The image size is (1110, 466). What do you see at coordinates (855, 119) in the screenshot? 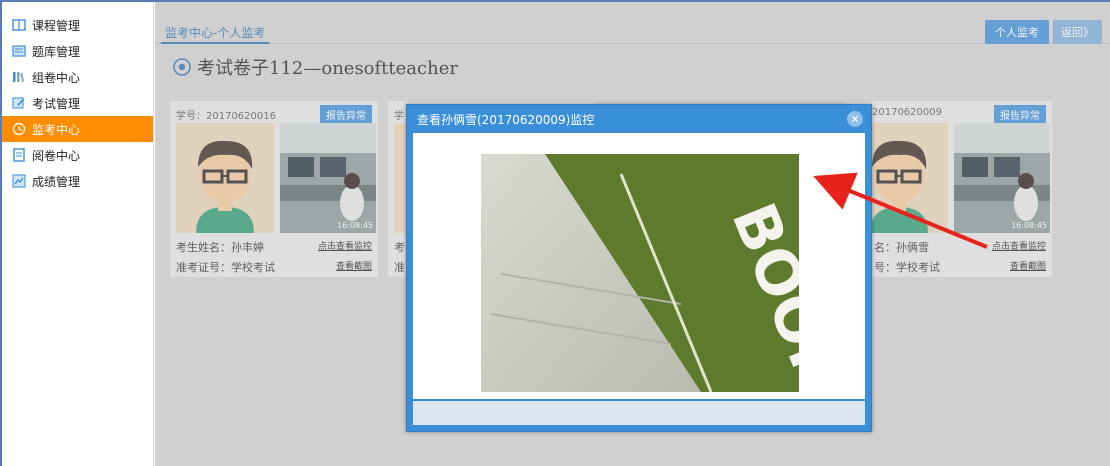
I see `close-icon: ✕` at bounding box center [855, 119].